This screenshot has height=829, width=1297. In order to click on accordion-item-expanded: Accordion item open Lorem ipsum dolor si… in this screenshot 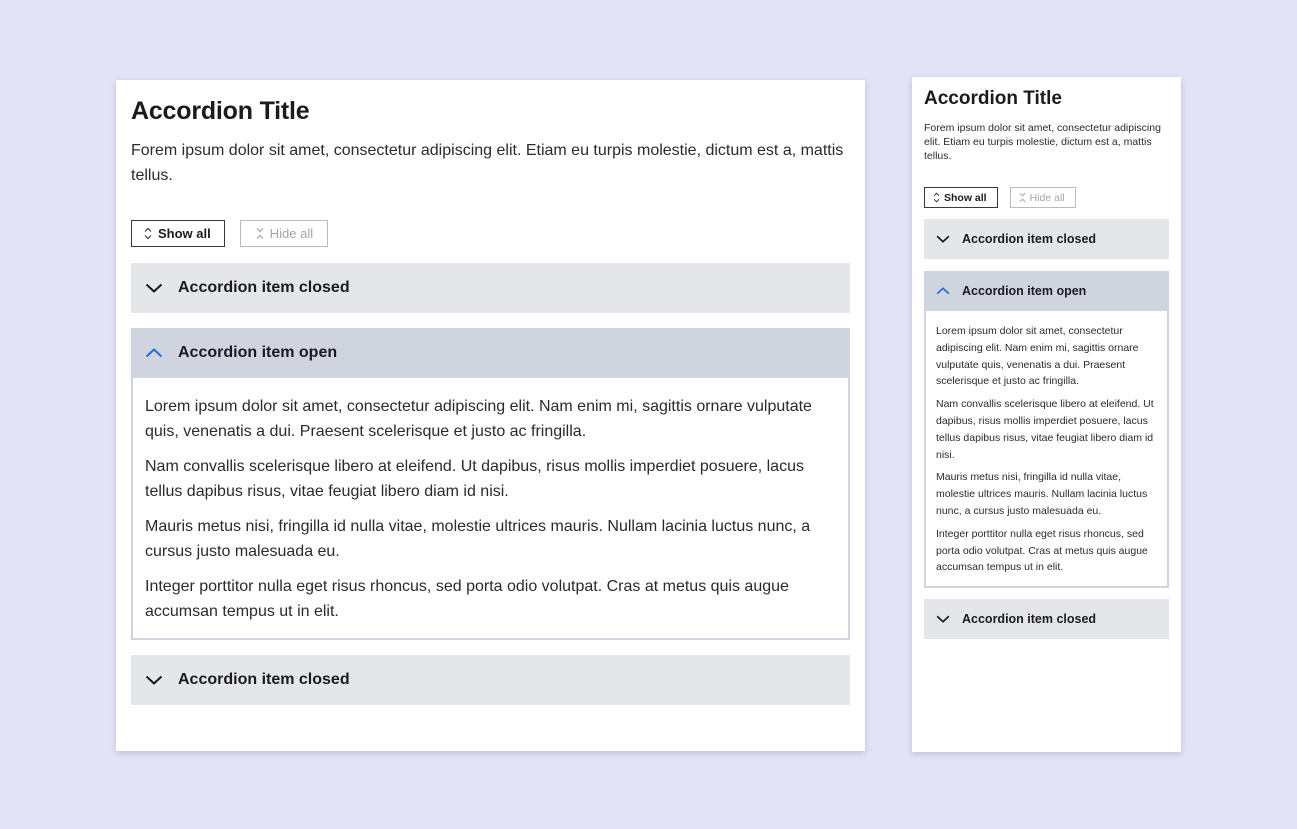, I will do `click(1046, 430)`.